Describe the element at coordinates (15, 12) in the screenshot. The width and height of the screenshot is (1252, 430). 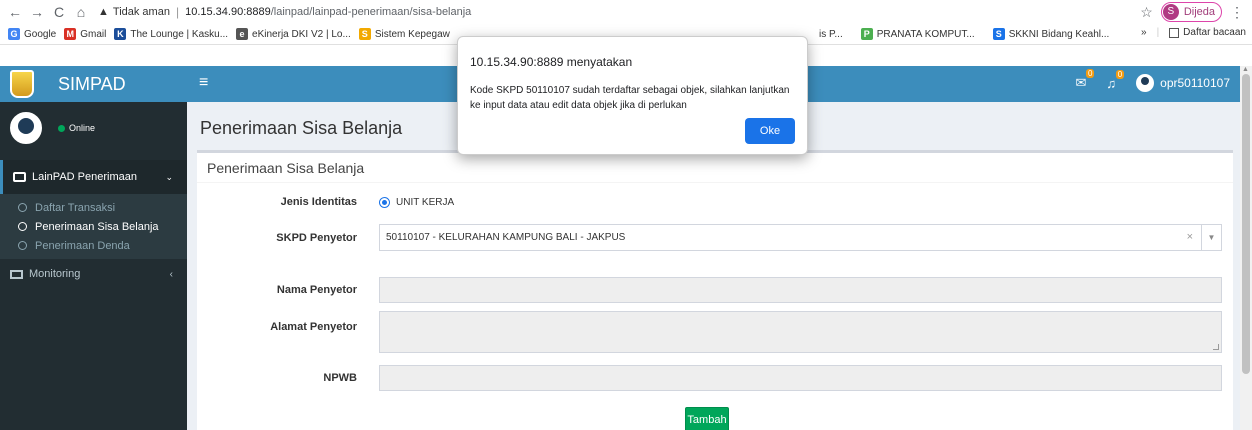
I see `back-icon: ←` at that location.